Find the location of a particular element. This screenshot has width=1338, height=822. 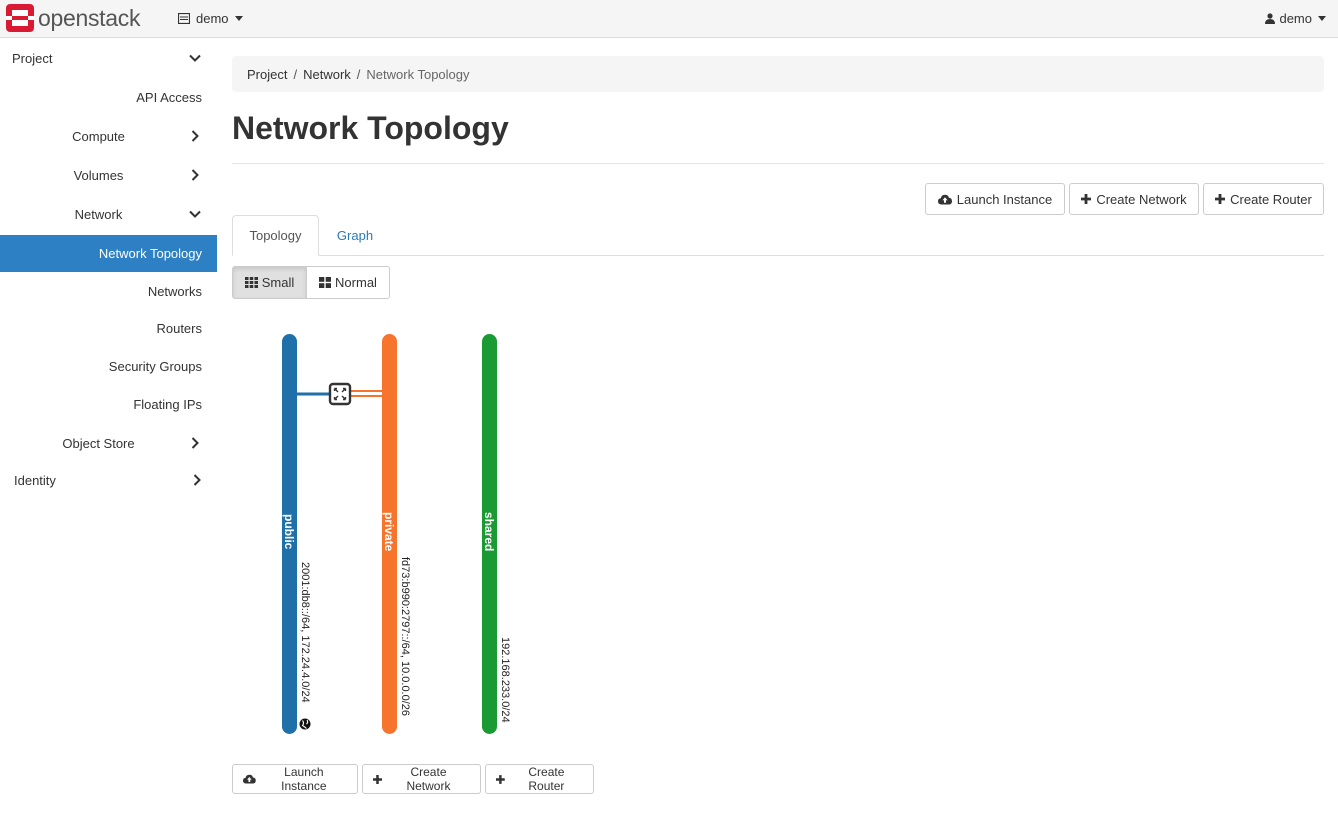

network-name: shared is located at coordinates (489, 531).